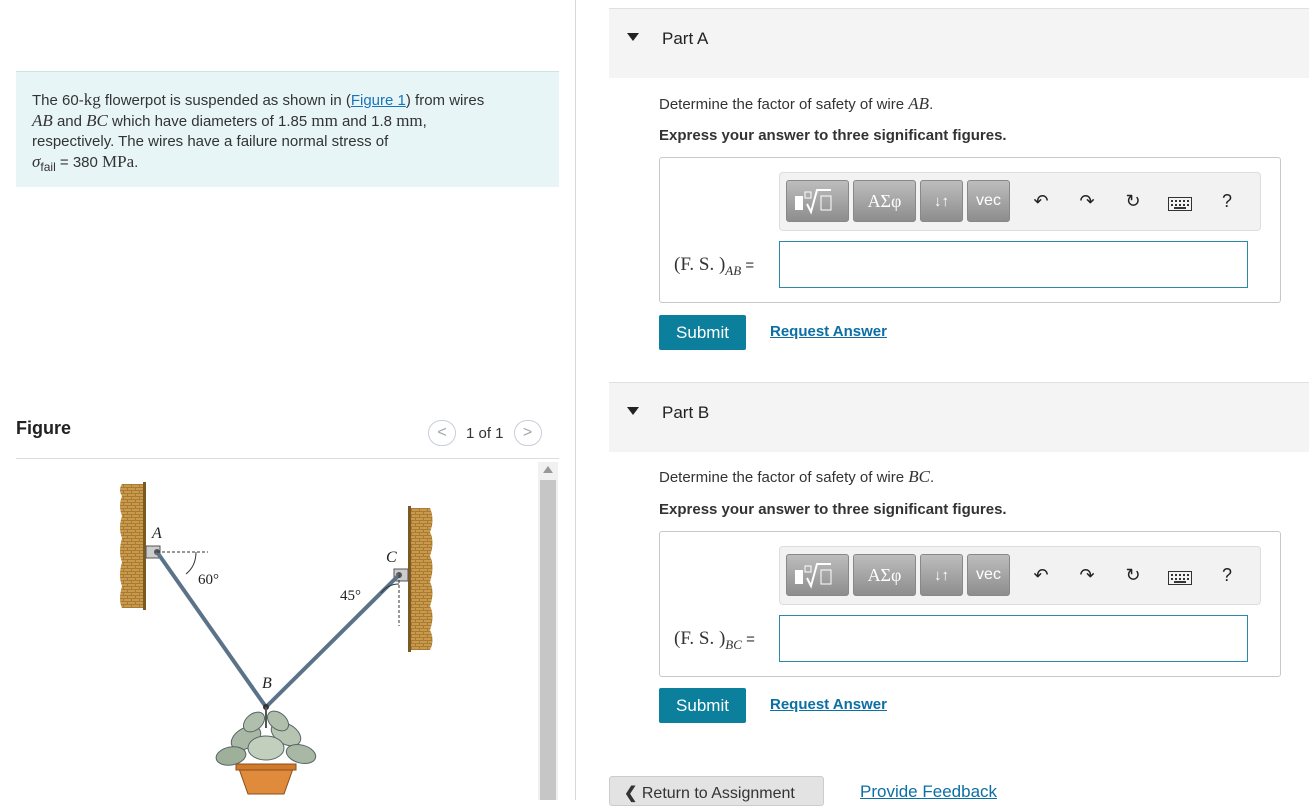  What do you see at coordinates (702, 332) in the screenshot?
I see `part-a-submit-button: Submit` at bounding box center [702, 332].